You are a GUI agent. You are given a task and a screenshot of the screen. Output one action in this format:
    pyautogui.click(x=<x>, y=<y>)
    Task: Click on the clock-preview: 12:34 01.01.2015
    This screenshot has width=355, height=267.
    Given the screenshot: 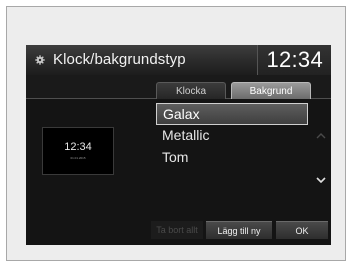 What is the action you would take?
    pyautogui.click(x=78, y=151)
    